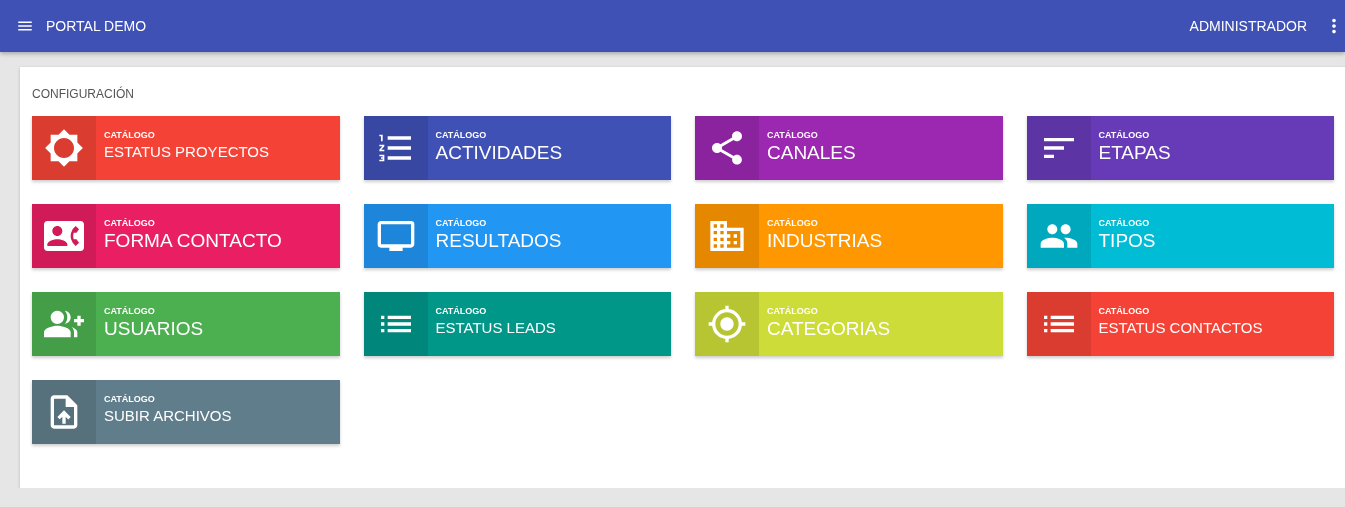 Image resolution: width=1345 pixels, height=507 pixels. Describe the element at coordinates (1180, 327) in the screenshot. I see `tile-title: ESTATUS CONTACTOS` at that location.